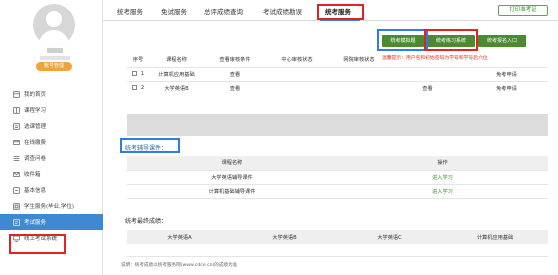 The image size is (558, 275). I want to click on print-admission-ticket-button: 打印准考证, so click(523, 10).